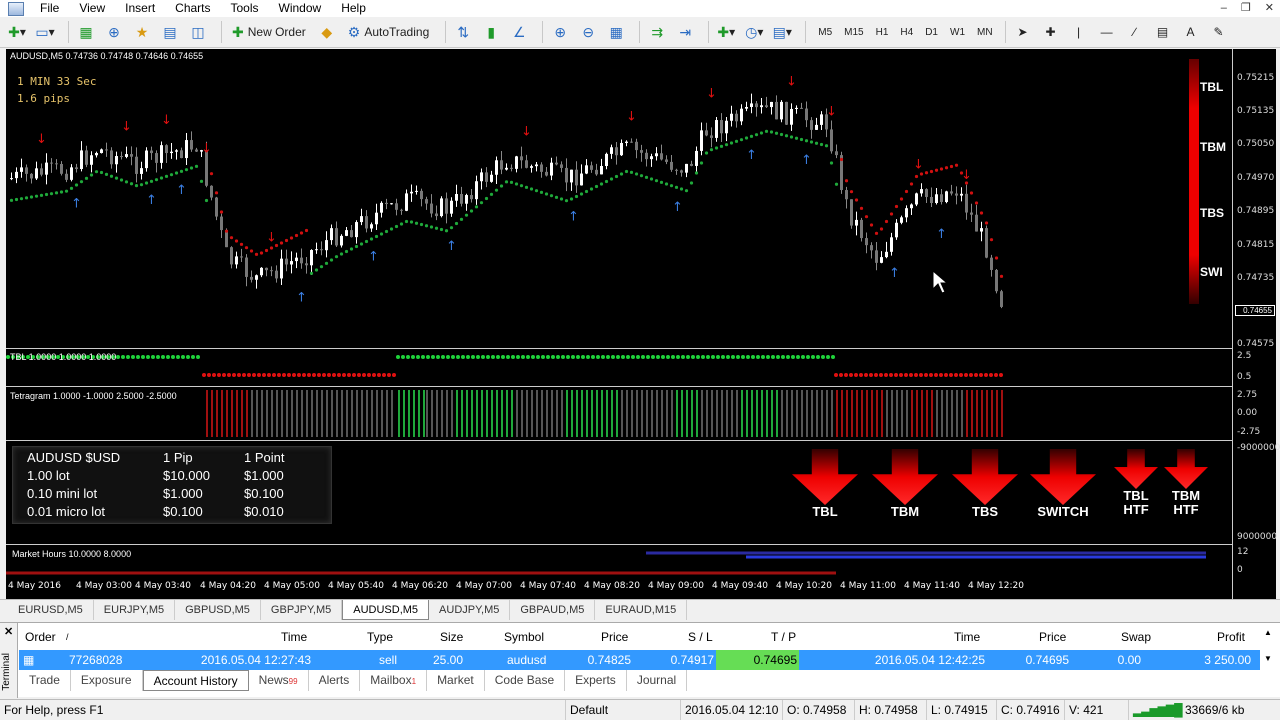 This screenshot has width=1280, height=720. I want to click on timeframe-mn: MN, so click(985, 32).